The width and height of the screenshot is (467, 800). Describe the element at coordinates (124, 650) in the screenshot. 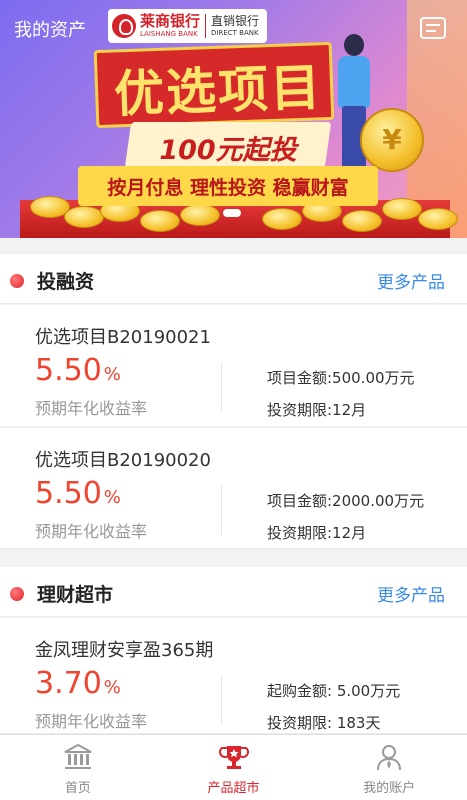

I see `product-name: 金凤理财安享盈365期` at that location.